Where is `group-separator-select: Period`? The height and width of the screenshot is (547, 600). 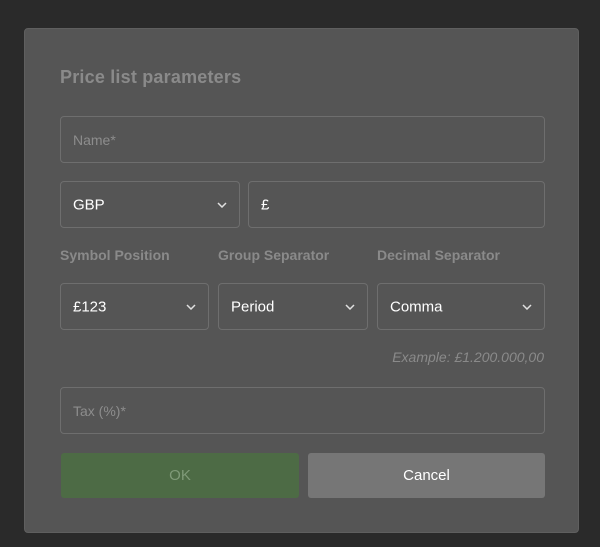 group-separator-select: Period is located at coordinates (293, 306).